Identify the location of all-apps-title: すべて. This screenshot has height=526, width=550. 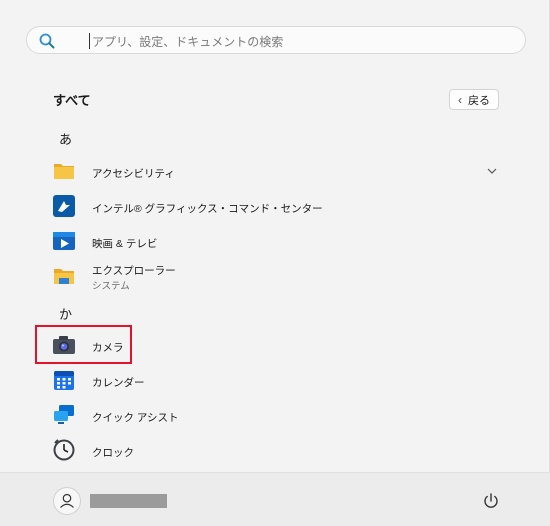
(72, 100).